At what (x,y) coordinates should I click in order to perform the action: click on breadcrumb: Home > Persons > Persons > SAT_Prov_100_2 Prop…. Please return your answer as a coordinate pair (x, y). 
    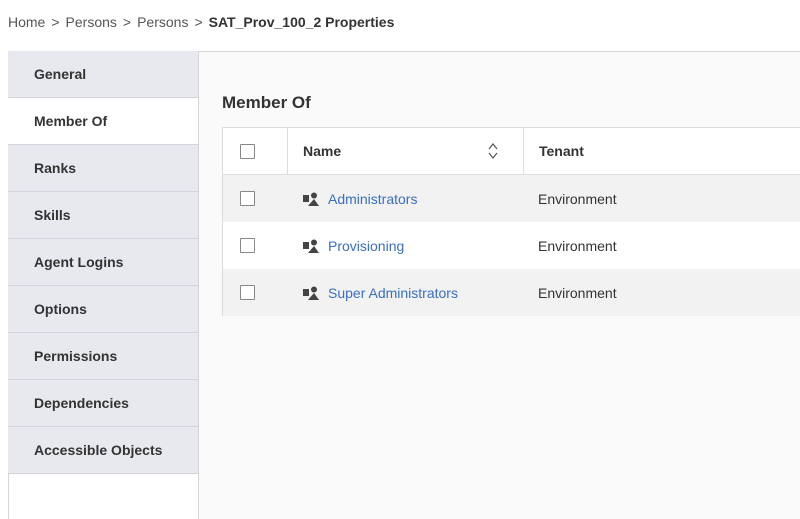
    Looking at the image, I should click on (201, 22).